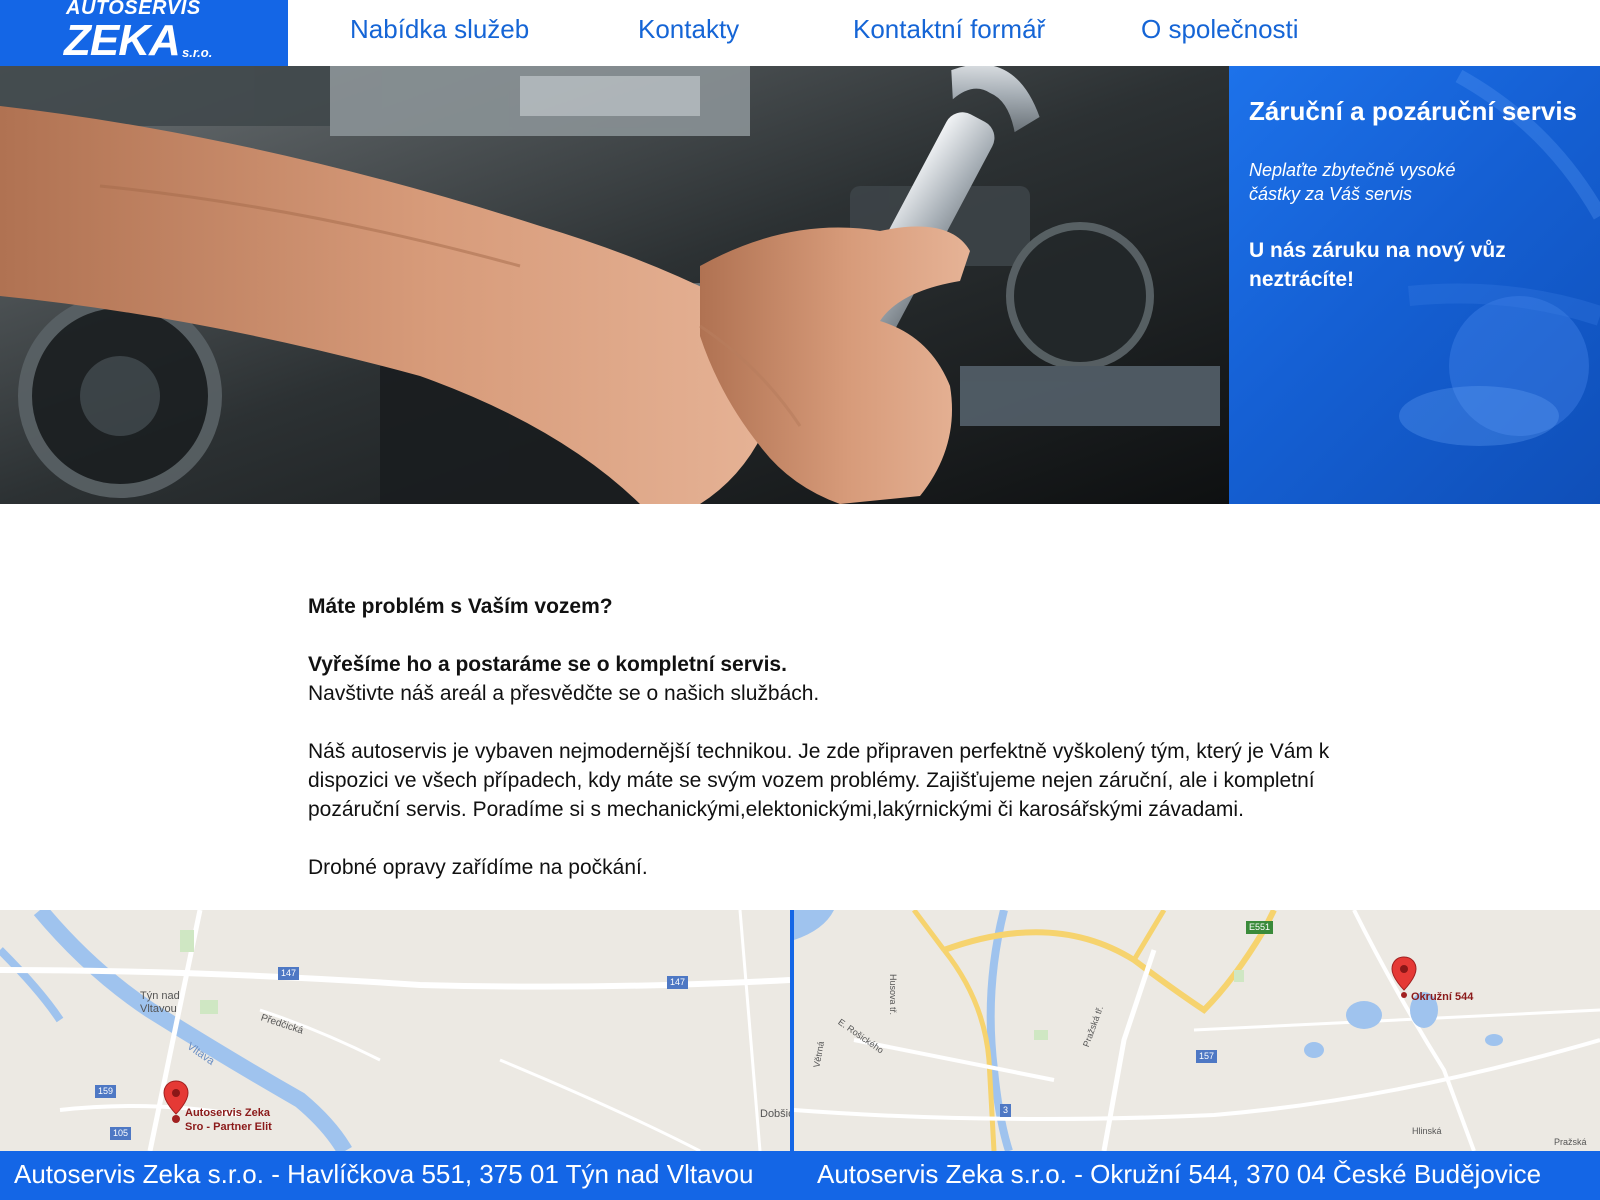 The width and height of the screenshot is (1600, 1200). What do you see at coordinates (439, 29) in the screenshot?
I see `nav-item-services: Nabídka služeb` at bounding box center [439, 29].